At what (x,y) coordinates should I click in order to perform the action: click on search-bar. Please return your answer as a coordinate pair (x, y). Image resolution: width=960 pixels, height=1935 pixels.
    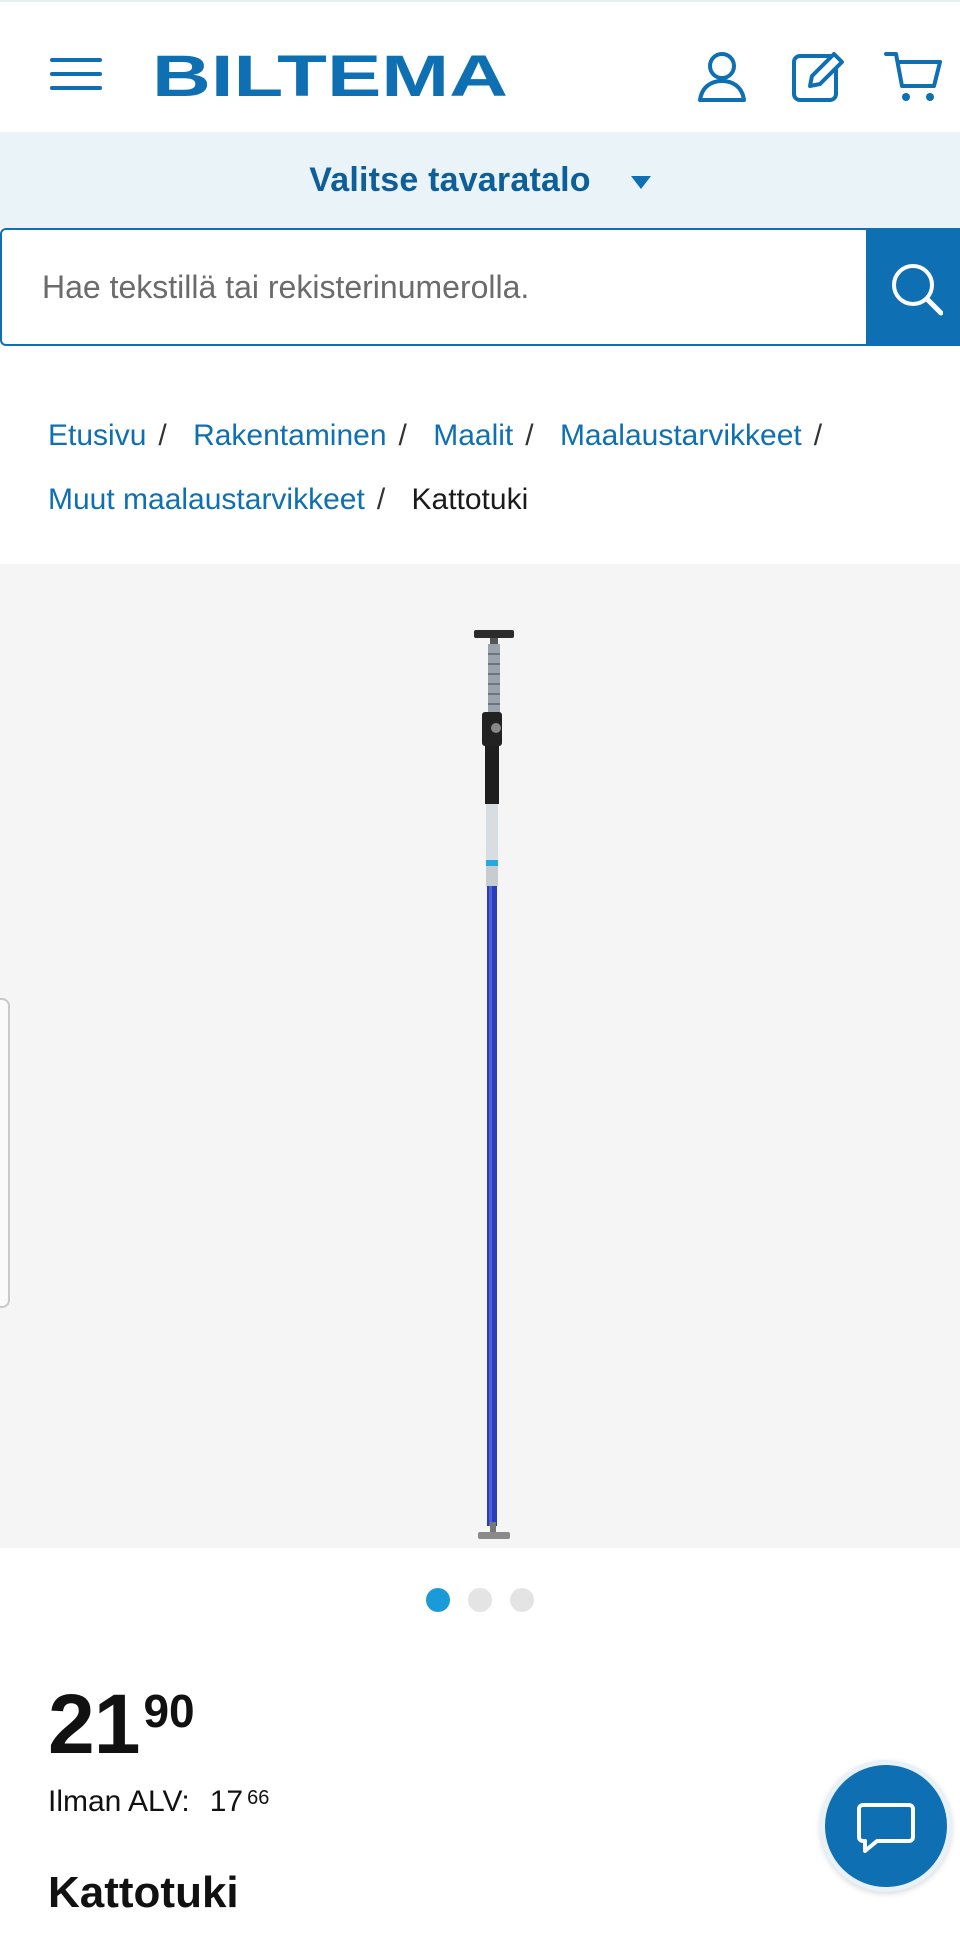
    Looking at the image, I should click on (480, 287).